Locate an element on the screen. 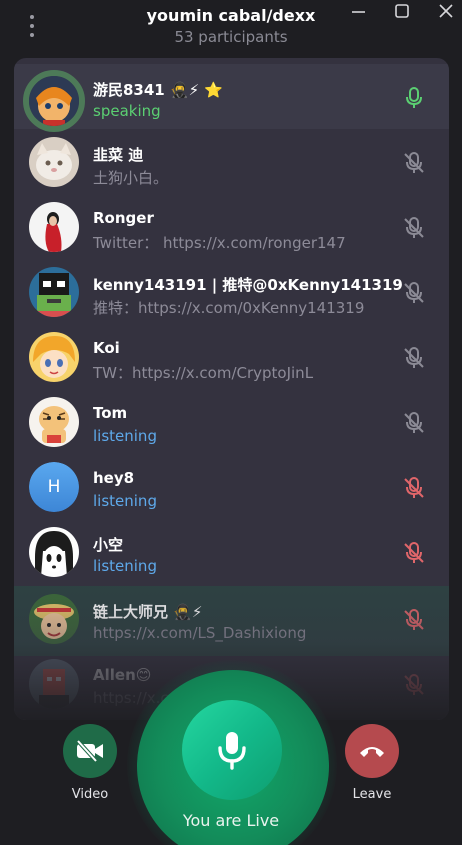 The width and height of the screenshot is (462, 845). leave-button is located at coordinates (372, 751).